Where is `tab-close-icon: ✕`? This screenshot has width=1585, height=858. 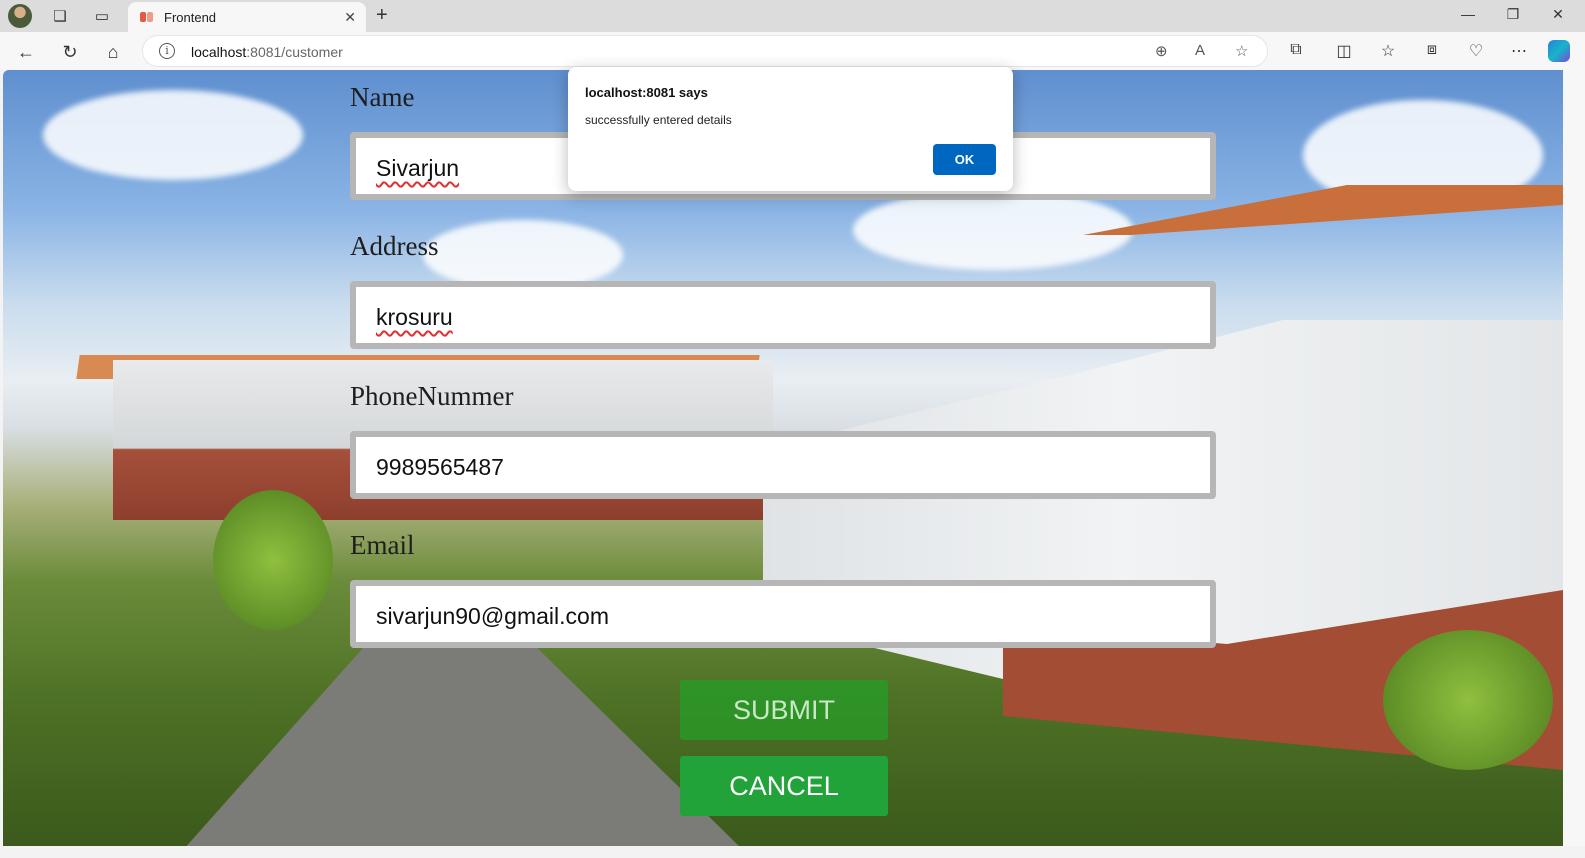
tab-close-icon: ✕ is located at coordinates (350, 17).